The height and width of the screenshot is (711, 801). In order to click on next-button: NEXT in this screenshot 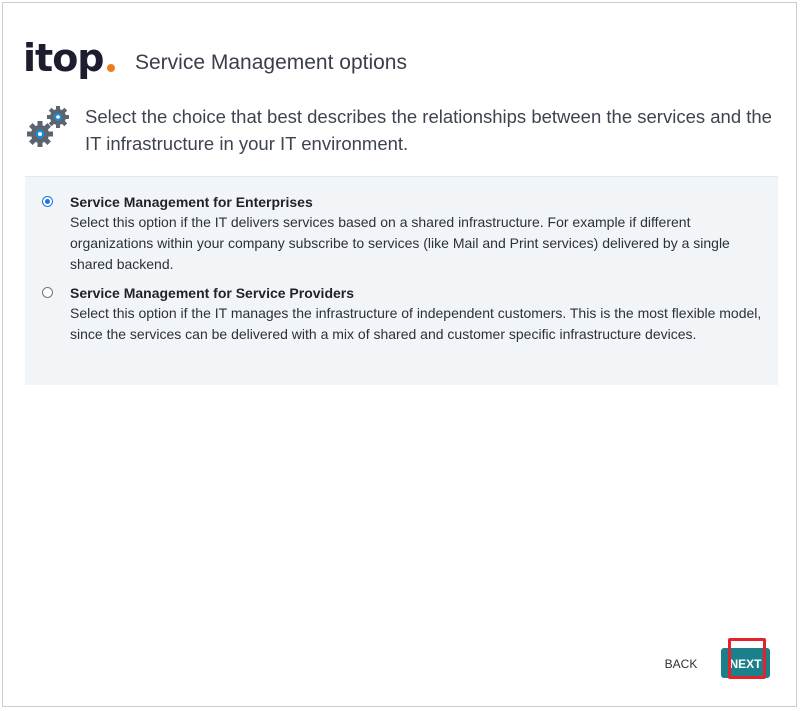, I will do `click(745, 663)`.